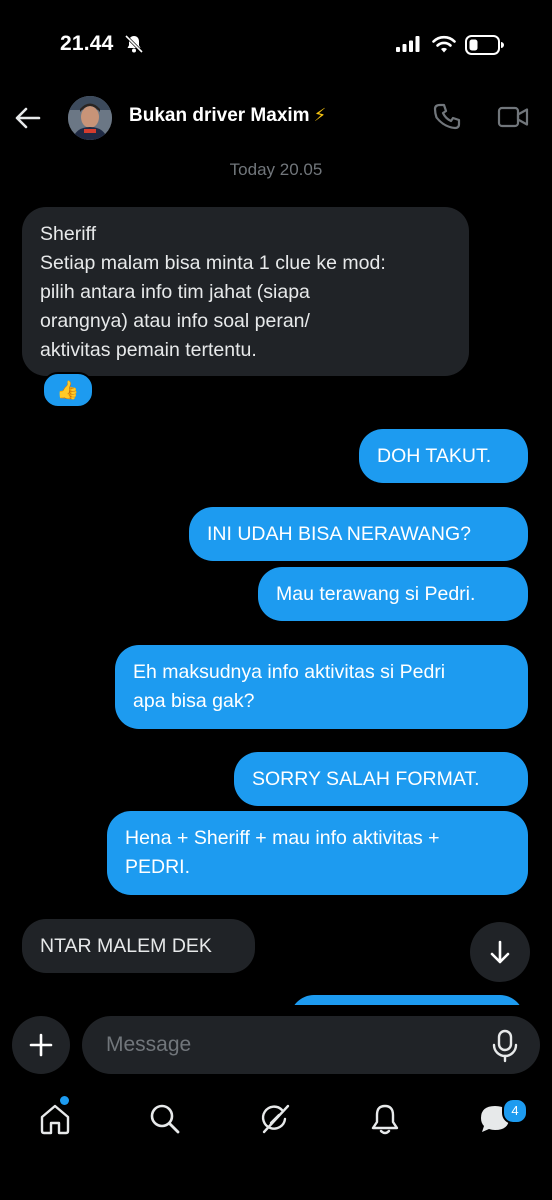 The image size is (552, 1200). What do you see at coordinates (408, 44) in the screenshot?
I see `cellular-signal-icon` at bounding box center [408, 44].